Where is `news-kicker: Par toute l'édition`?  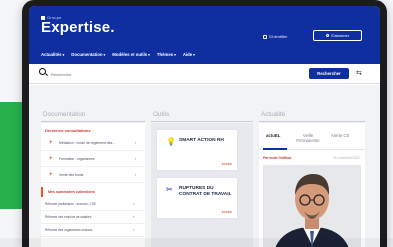 news-kicker: Par toute l'édition is located at coordinates (277, 158).